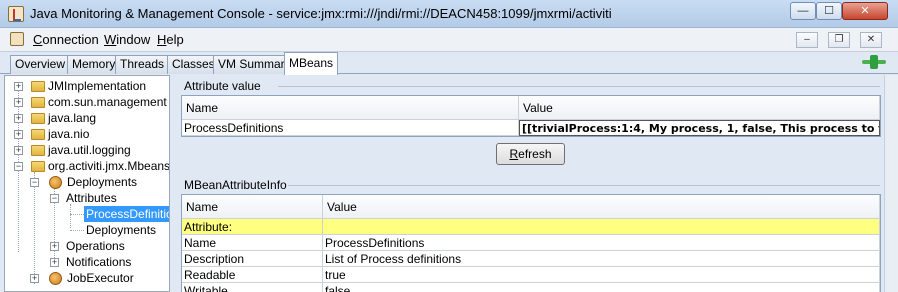  I want to click on tree-node: − org.activiti.jmx.Mbeans, so click(87, 166).